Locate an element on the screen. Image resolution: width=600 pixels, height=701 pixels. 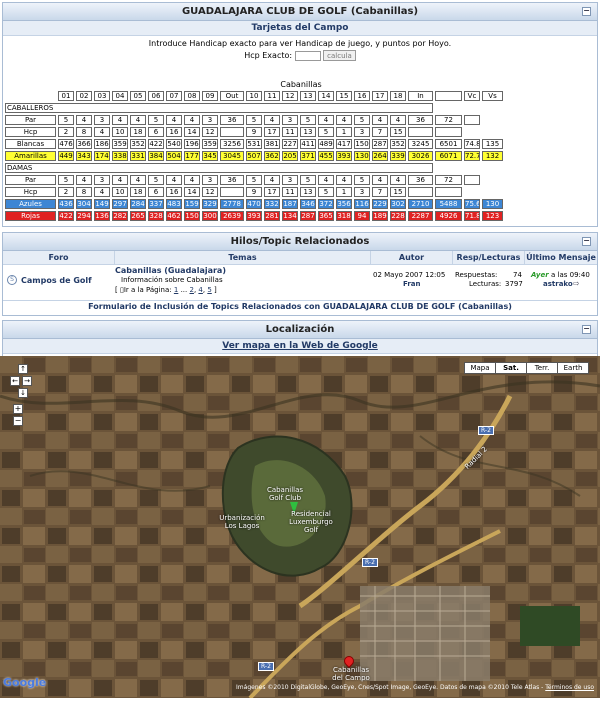
section-label: DAMAS is located at coordinates (219, 168).